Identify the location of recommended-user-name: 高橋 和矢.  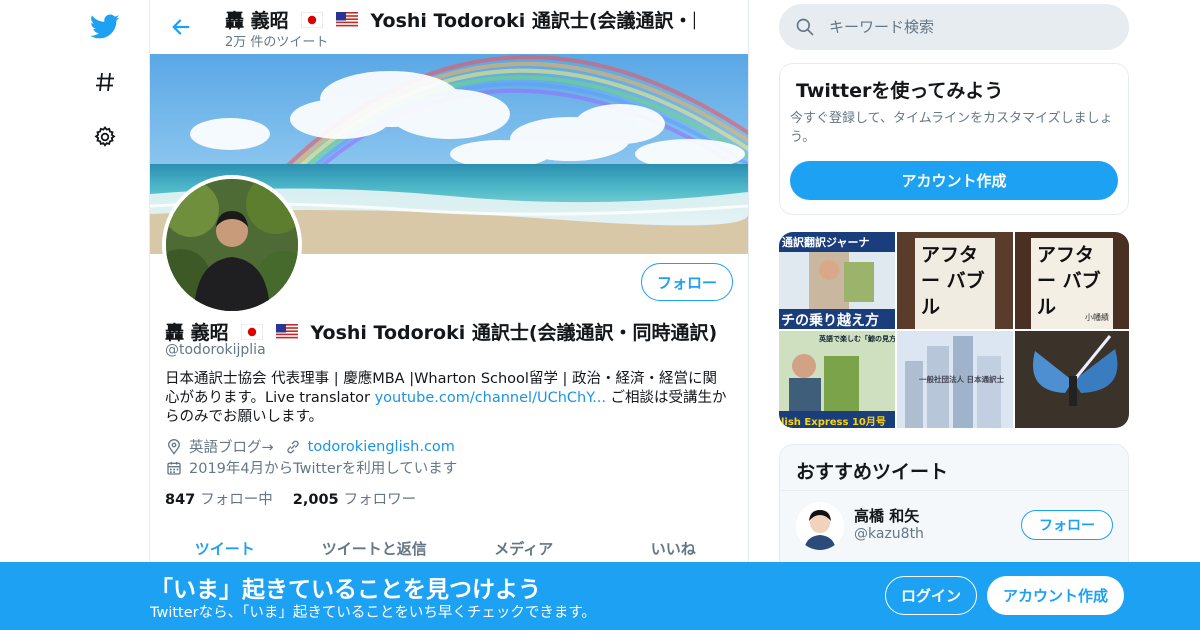
(886, 515).